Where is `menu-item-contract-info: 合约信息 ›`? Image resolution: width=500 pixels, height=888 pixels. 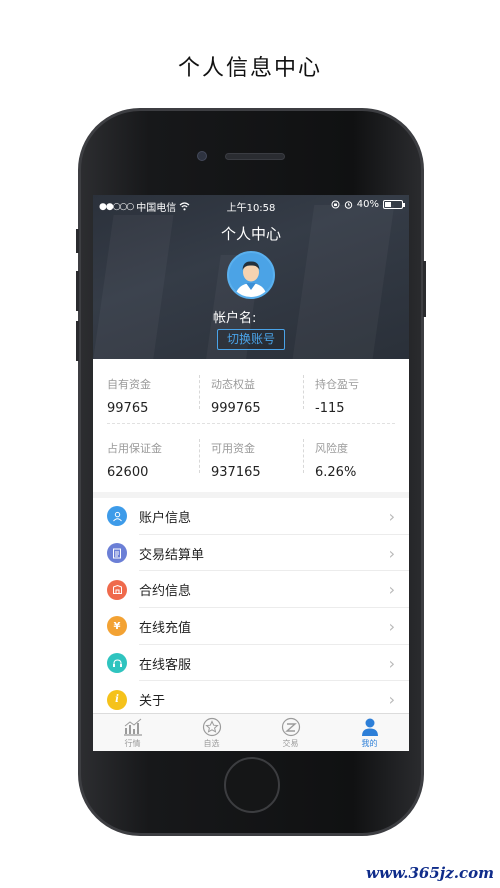
menu-item-contract-info: 合约信息 › is located at coordinates (251, 589).